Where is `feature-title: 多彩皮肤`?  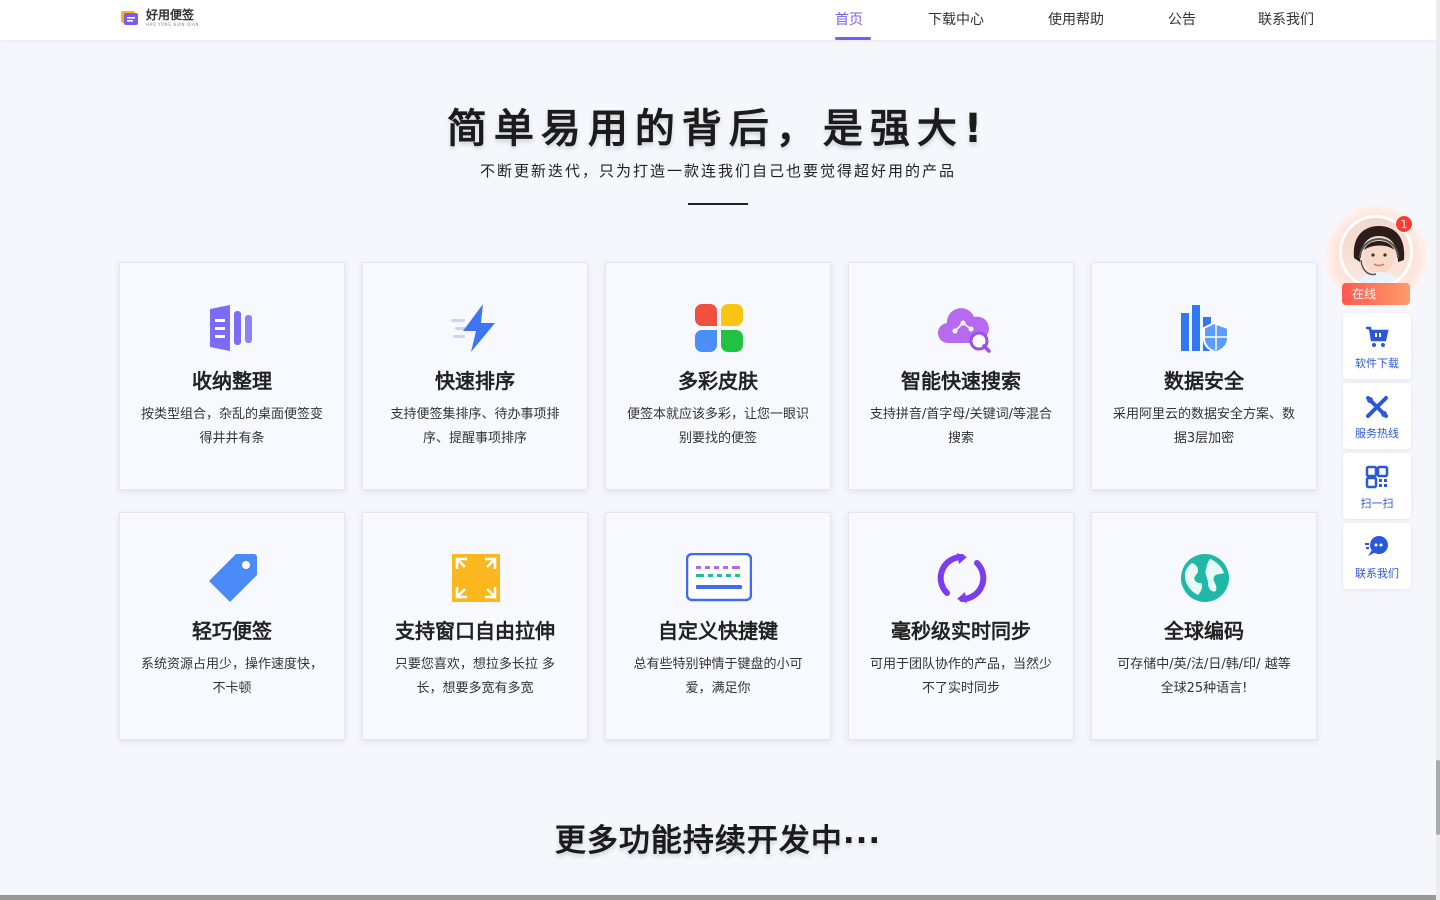
feature-title: 多彩皮肤 is located at coordinates (718, 381).